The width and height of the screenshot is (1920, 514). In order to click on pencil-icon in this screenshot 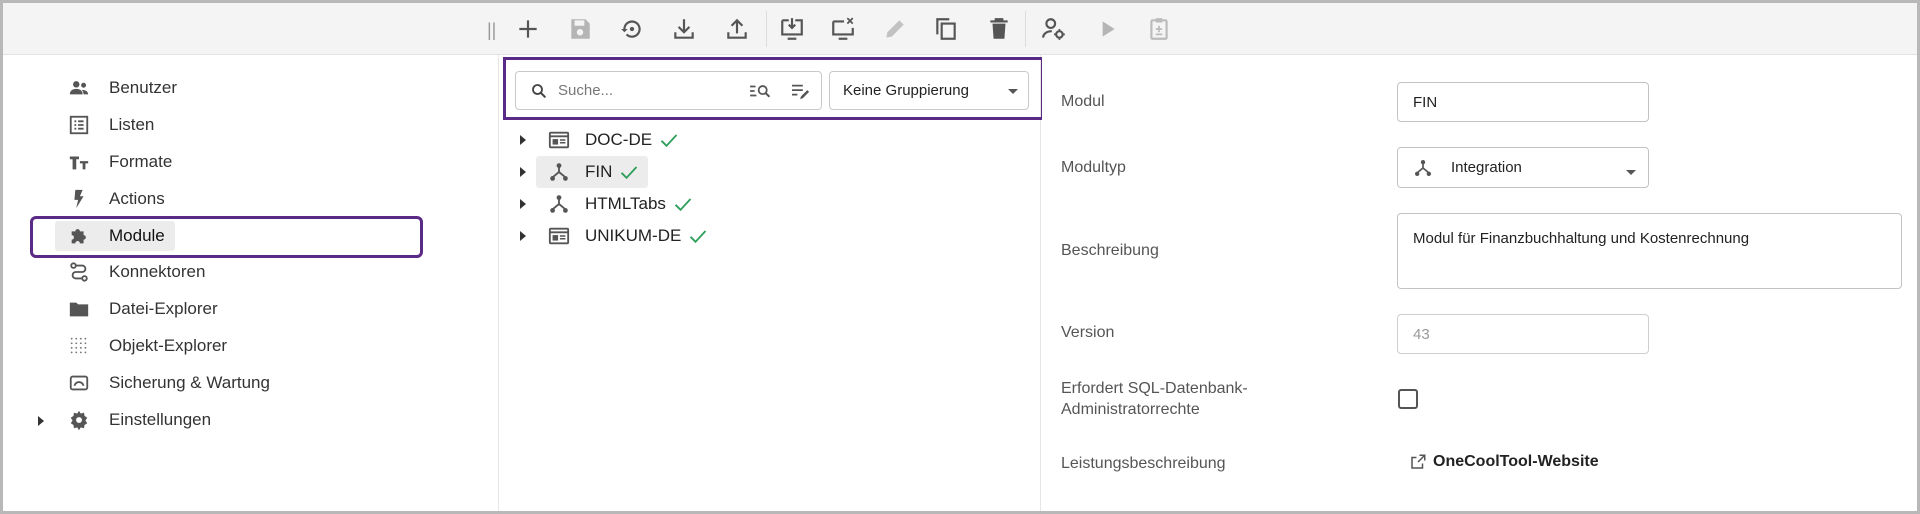, I will do `click(895, 29)`.